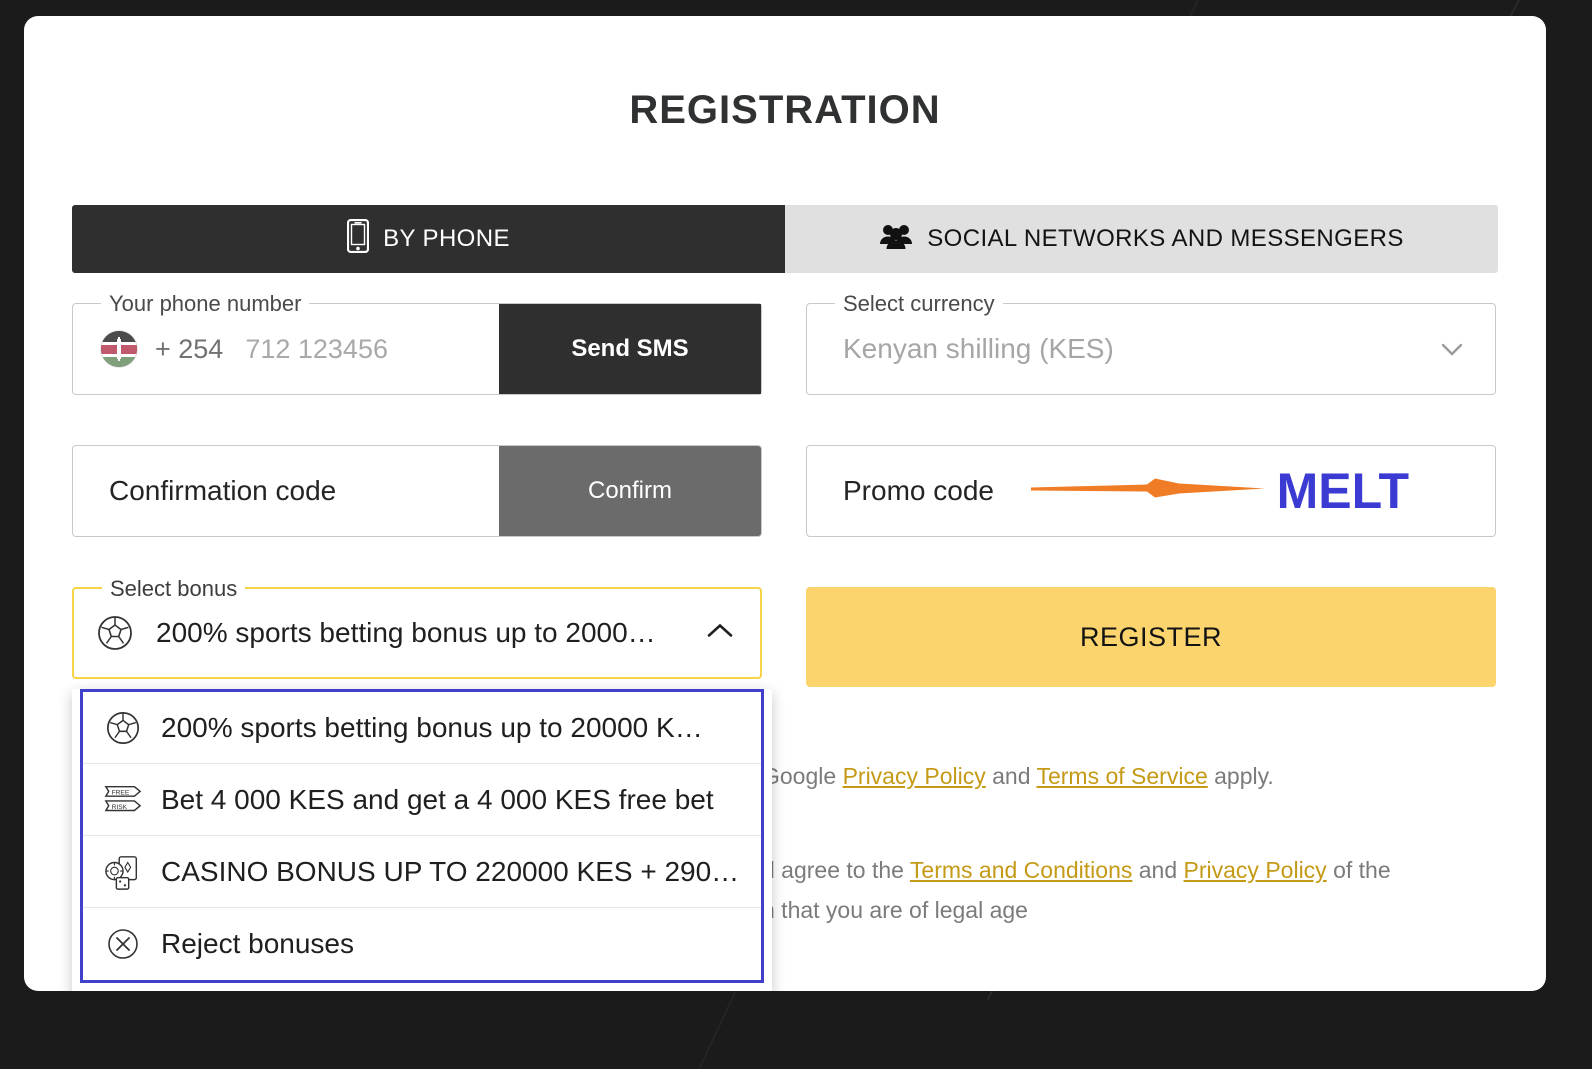 This screenshot has height=1069, width=1592. I want to click on tab-by-phone-label: BY PHONE, so click(446, 238).